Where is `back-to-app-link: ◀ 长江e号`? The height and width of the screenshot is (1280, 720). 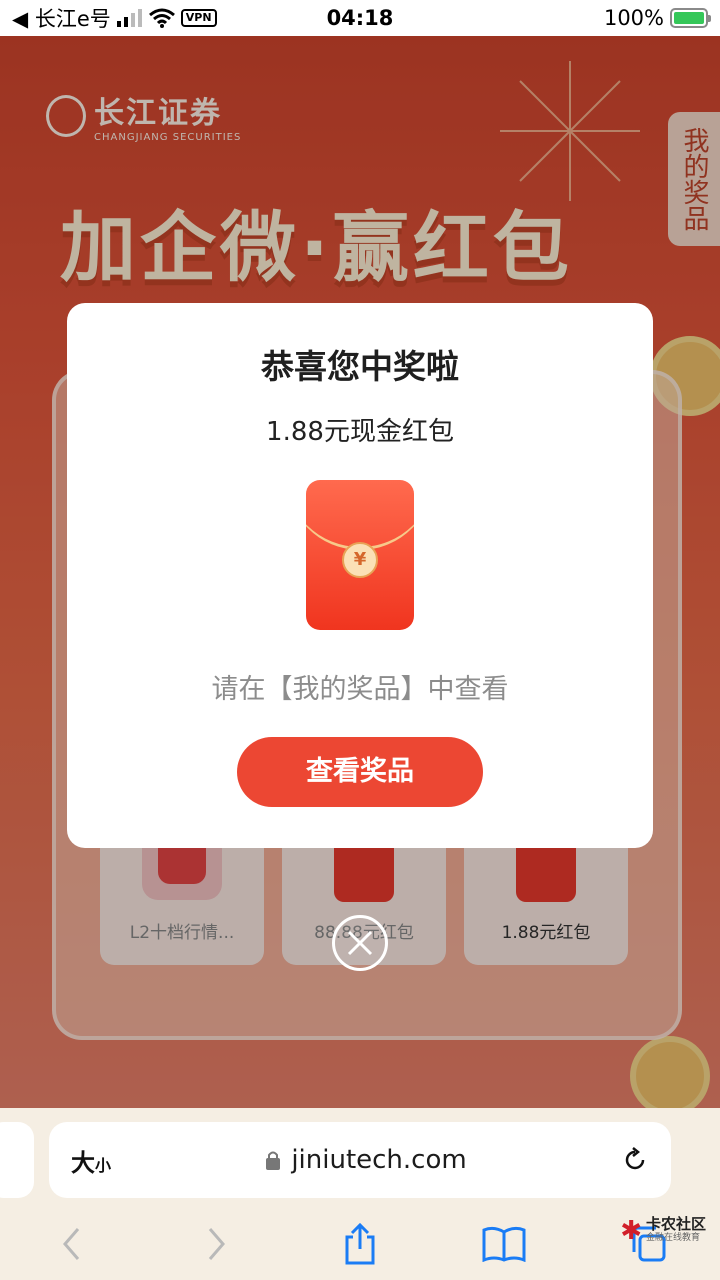 back-to-app-link: ◀ 长江e号 is located at coordinates (61, 18).